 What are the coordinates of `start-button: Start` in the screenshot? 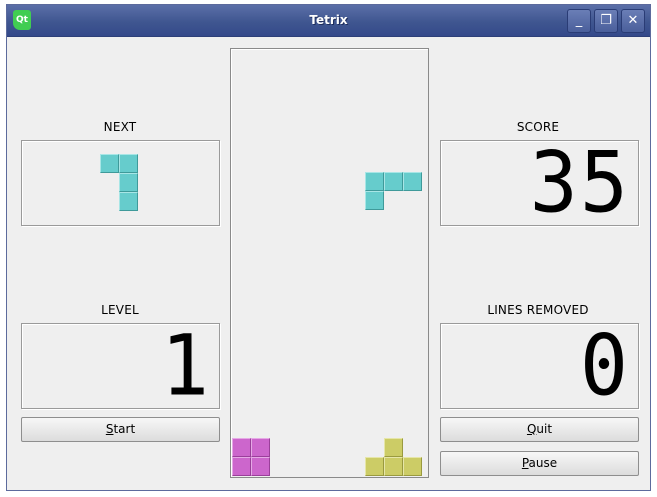 It's located at (120, 429).